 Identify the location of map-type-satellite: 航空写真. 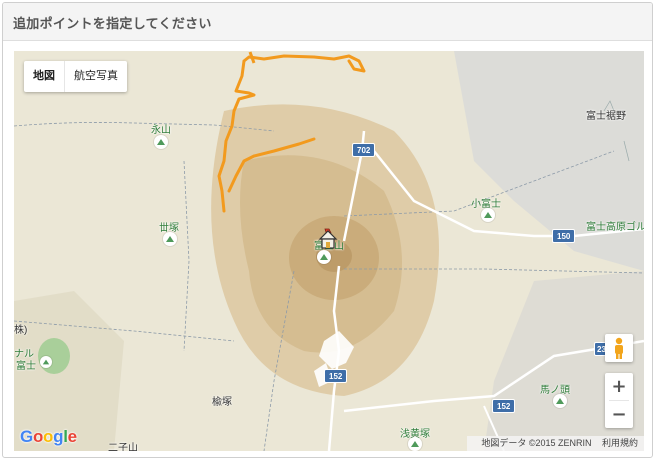
(96, 76).